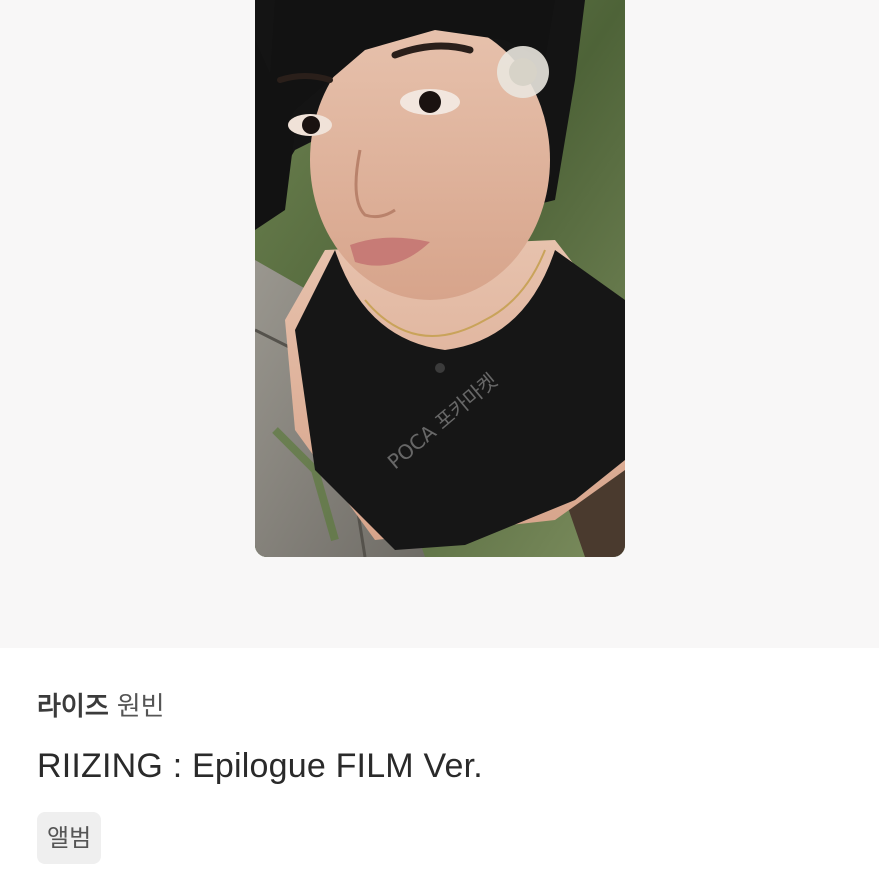 The height and width of the screenshot is (879, 879). What do you see at coordinates (260, 766) in the screenshot?
I see `album-title: RIIZING : Epilogue FILM Ver.` at bounding box center [260, 766].